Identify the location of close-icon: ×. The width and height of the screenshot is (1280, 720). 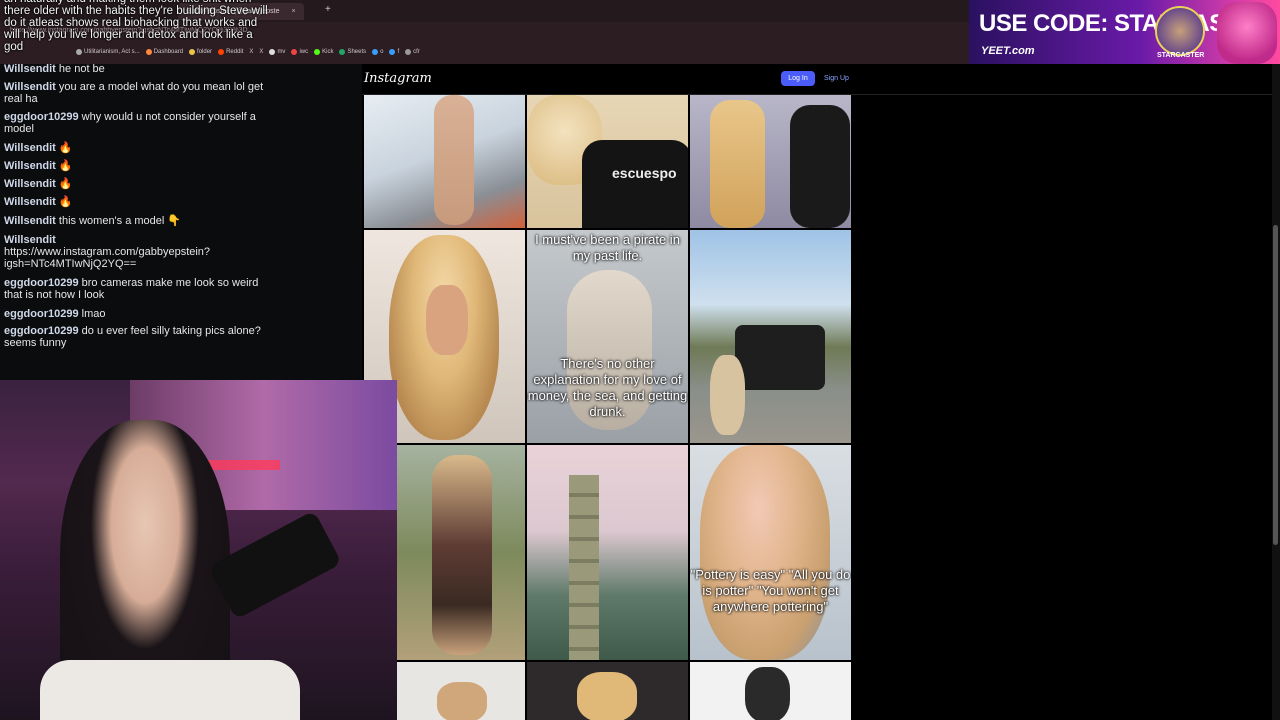
(293, 11).